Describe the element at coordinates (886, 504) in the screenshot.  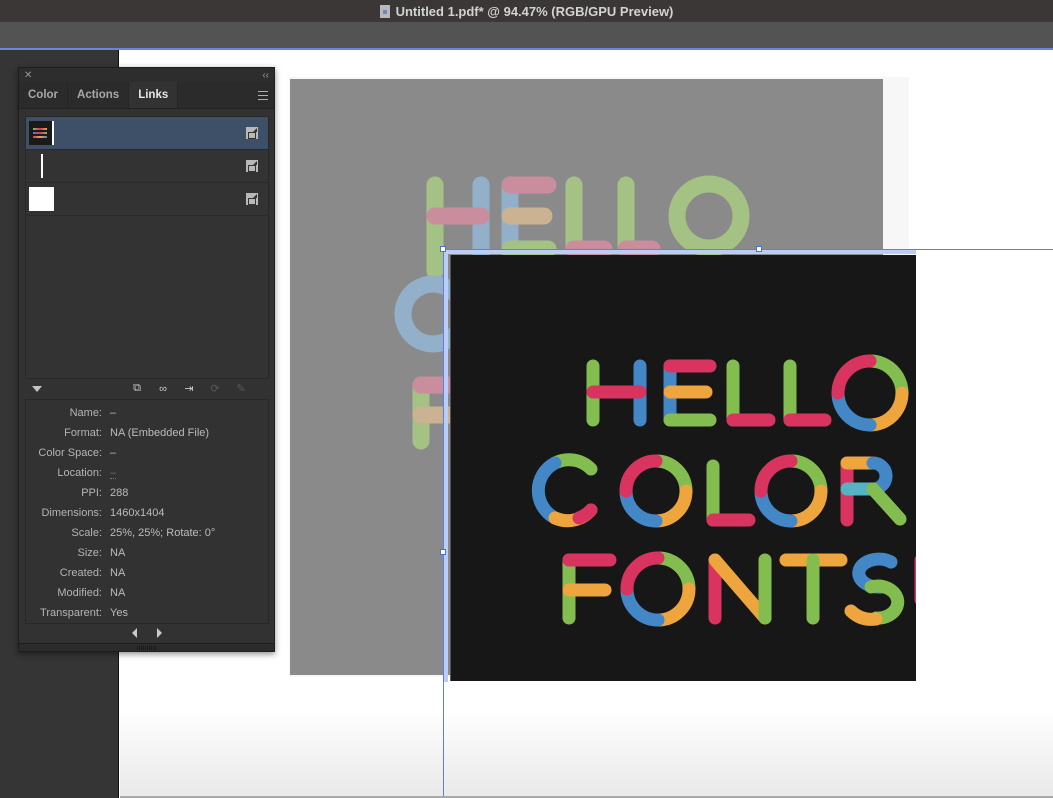
I see `letter-r-stroke` at that location.